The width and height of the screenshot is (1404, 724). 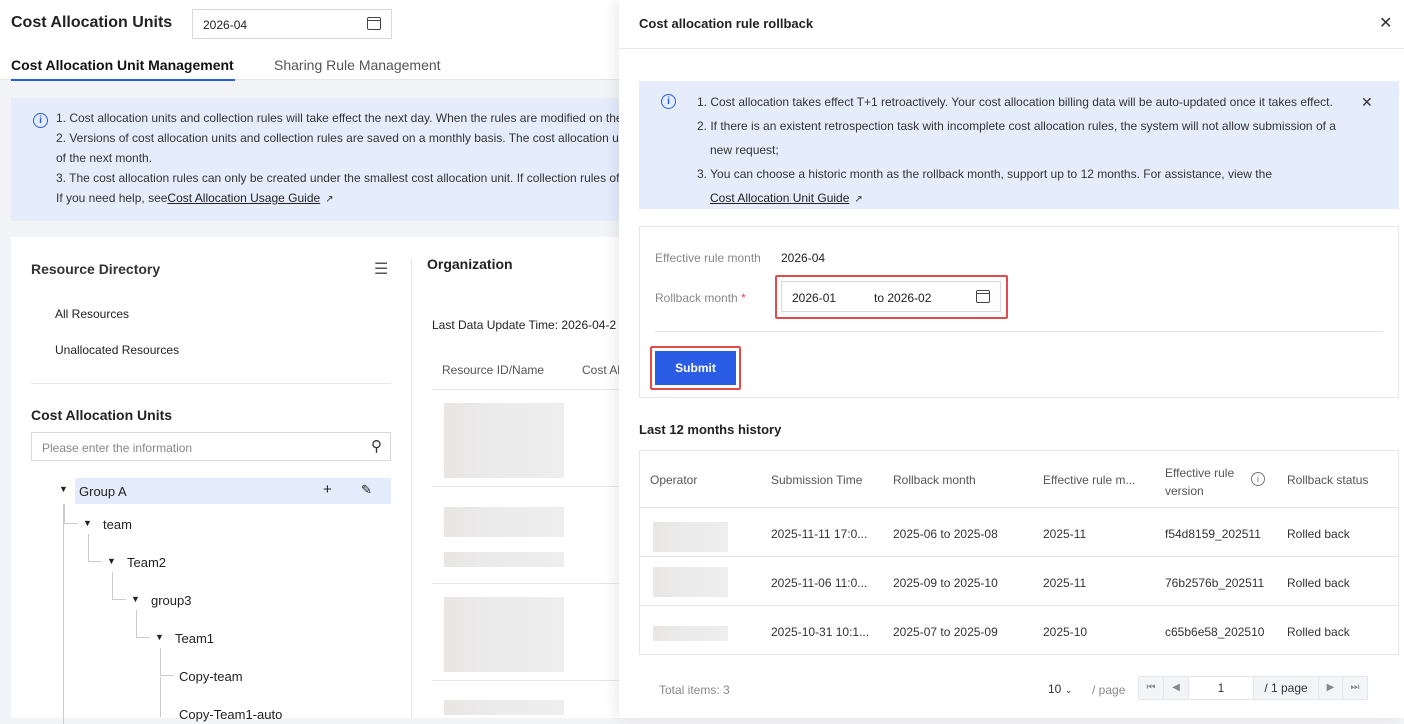 I want to click on rollback-month: 2025-09 to 2025-10, so click(x=945, y=583).